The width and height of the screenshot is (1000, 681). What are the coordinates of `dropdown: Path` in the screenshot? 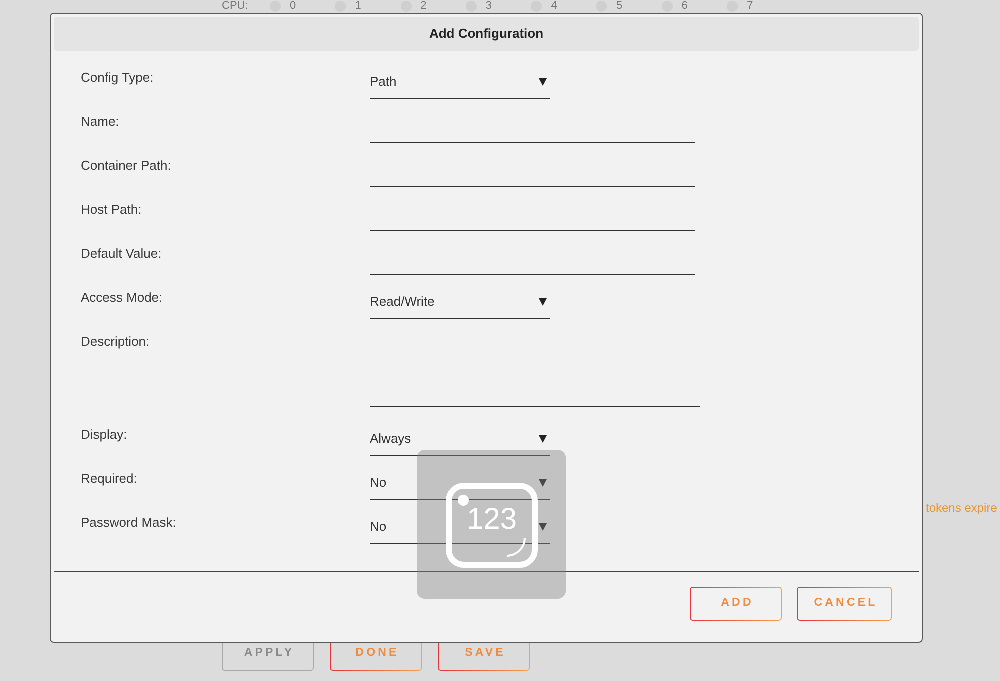 It's located at (460, 85).